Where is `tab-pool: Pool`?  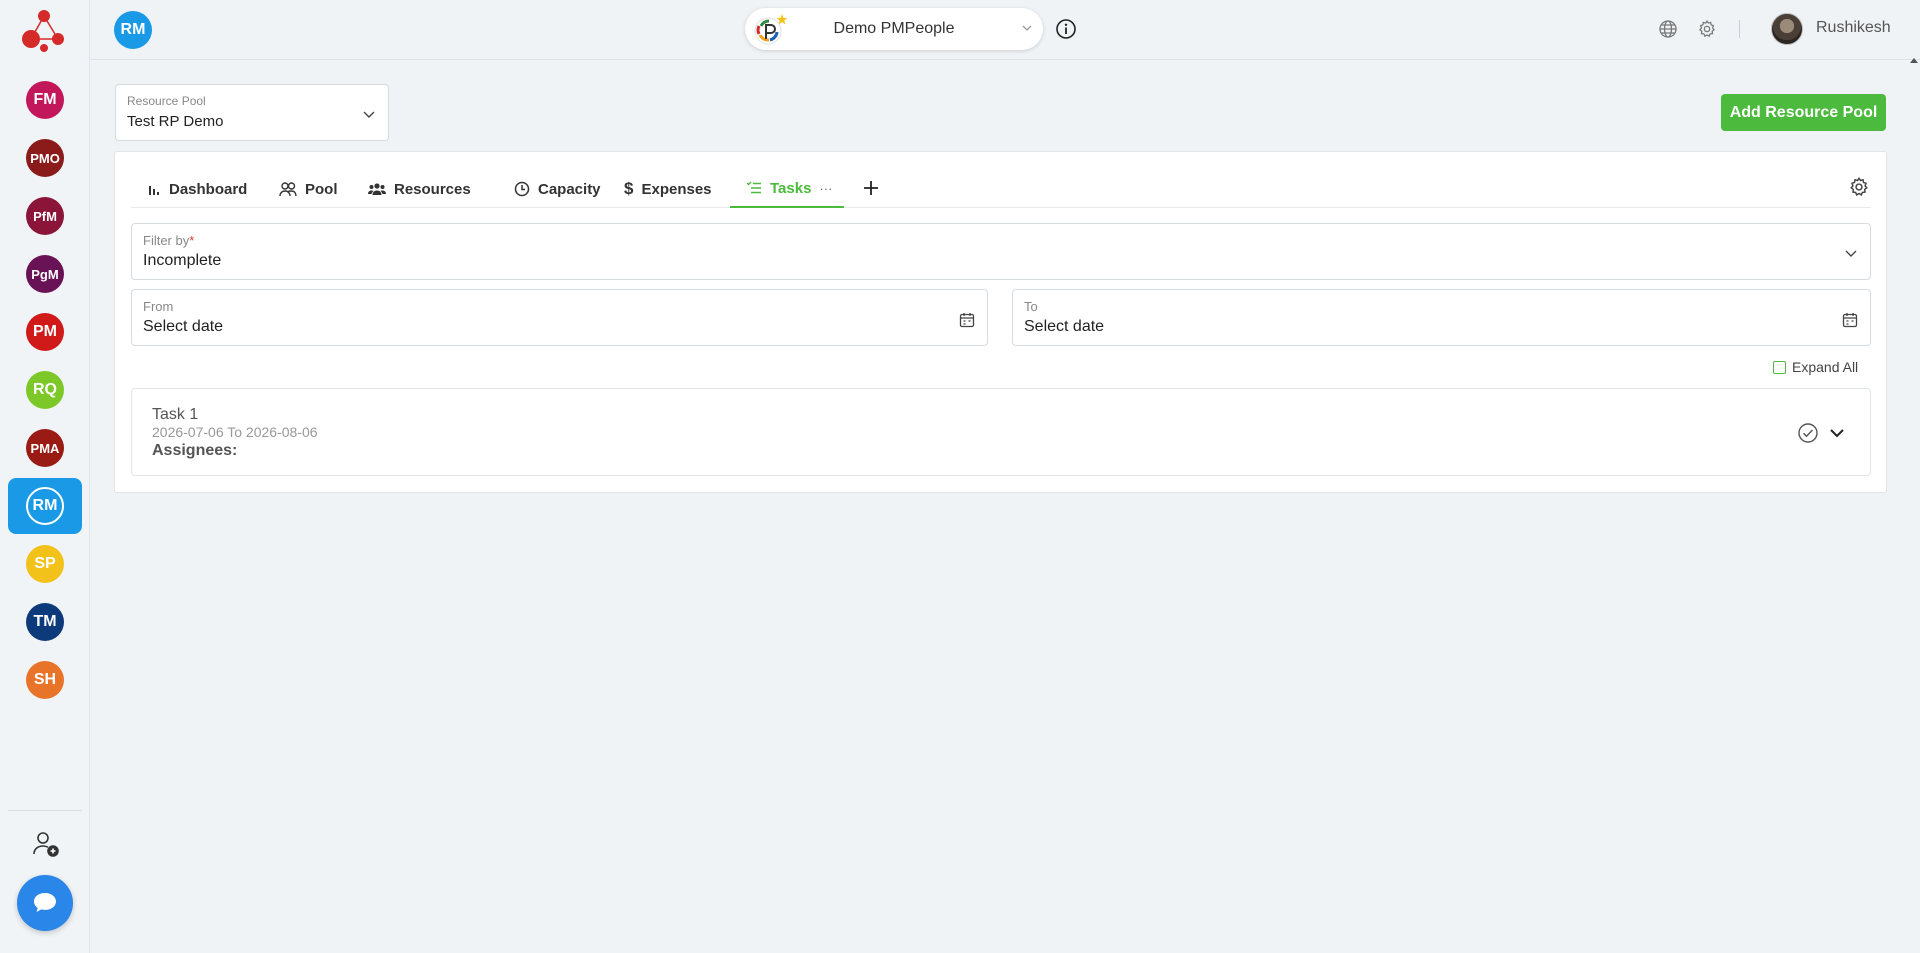
tab-pool: Pool is located at coordinates (308, 189).